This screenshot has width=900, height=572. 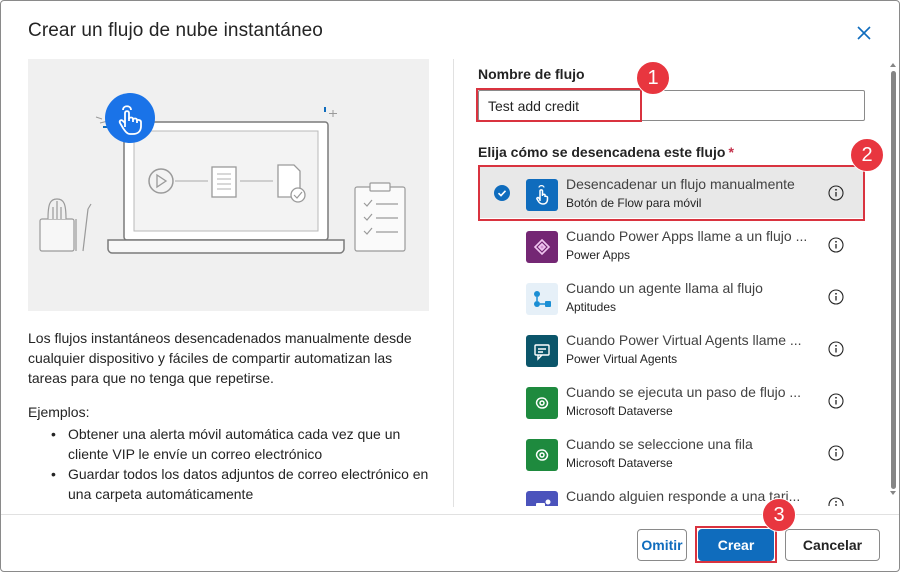 What do you see at coordinates (531, 74) in the screenshot?
I see `flow-name-label: Nombre de flujo` at bounding box center [531, 74].